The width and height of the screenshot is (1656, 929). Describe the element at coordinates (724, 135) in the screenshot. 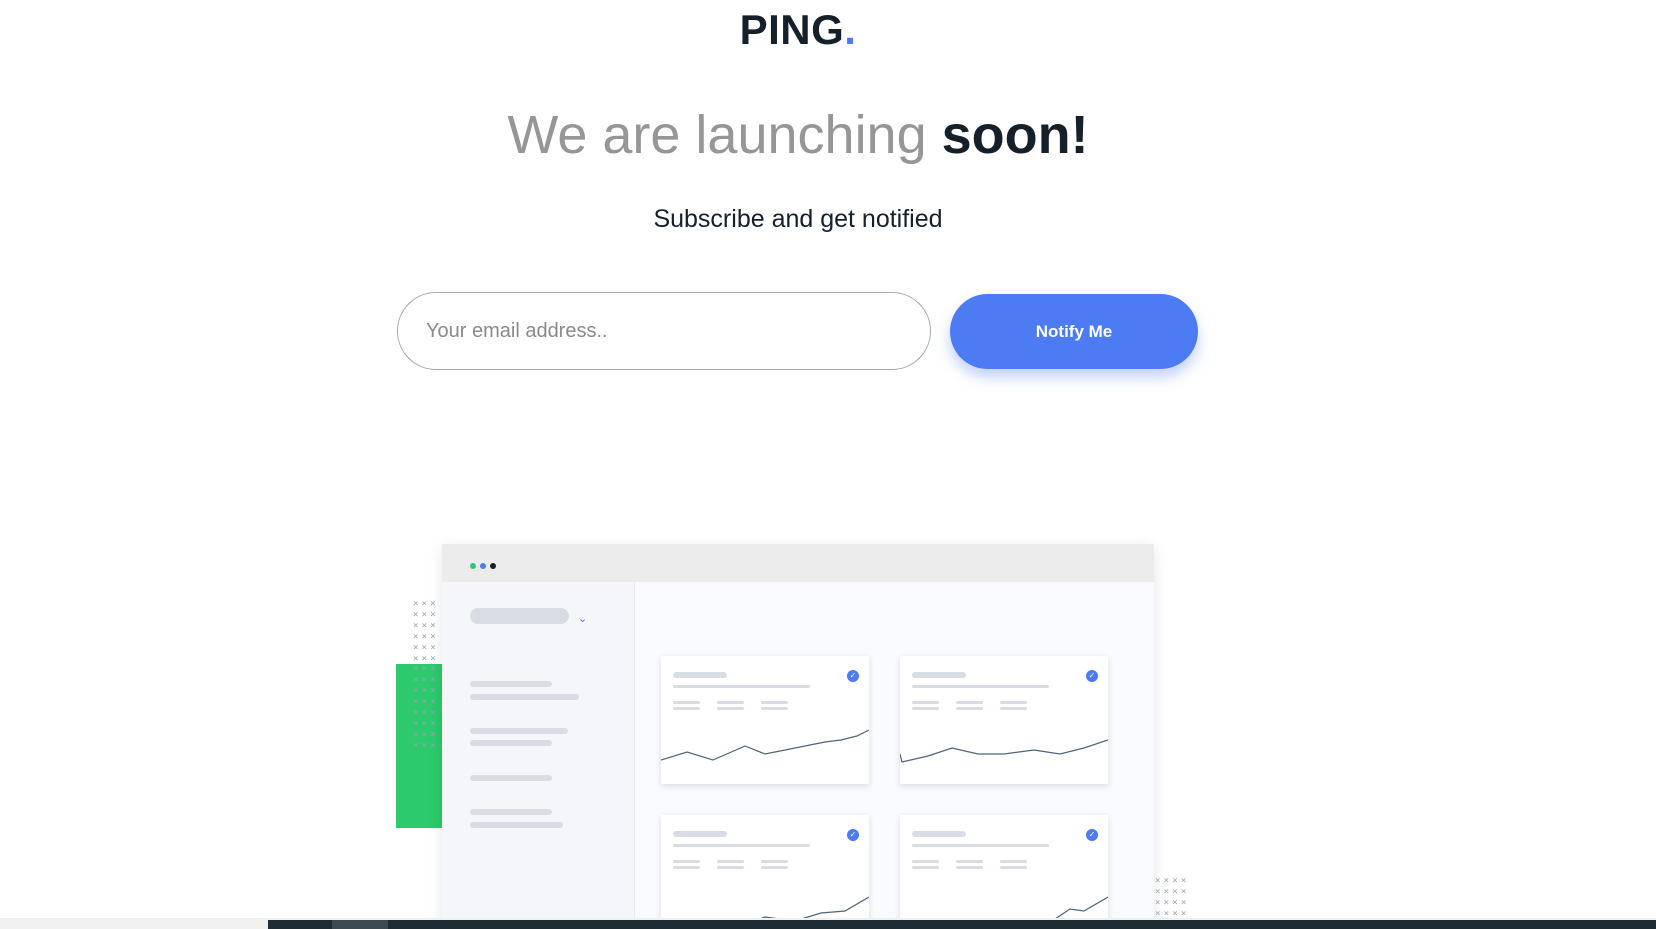

I see `headline-light: We are launching` at that location.